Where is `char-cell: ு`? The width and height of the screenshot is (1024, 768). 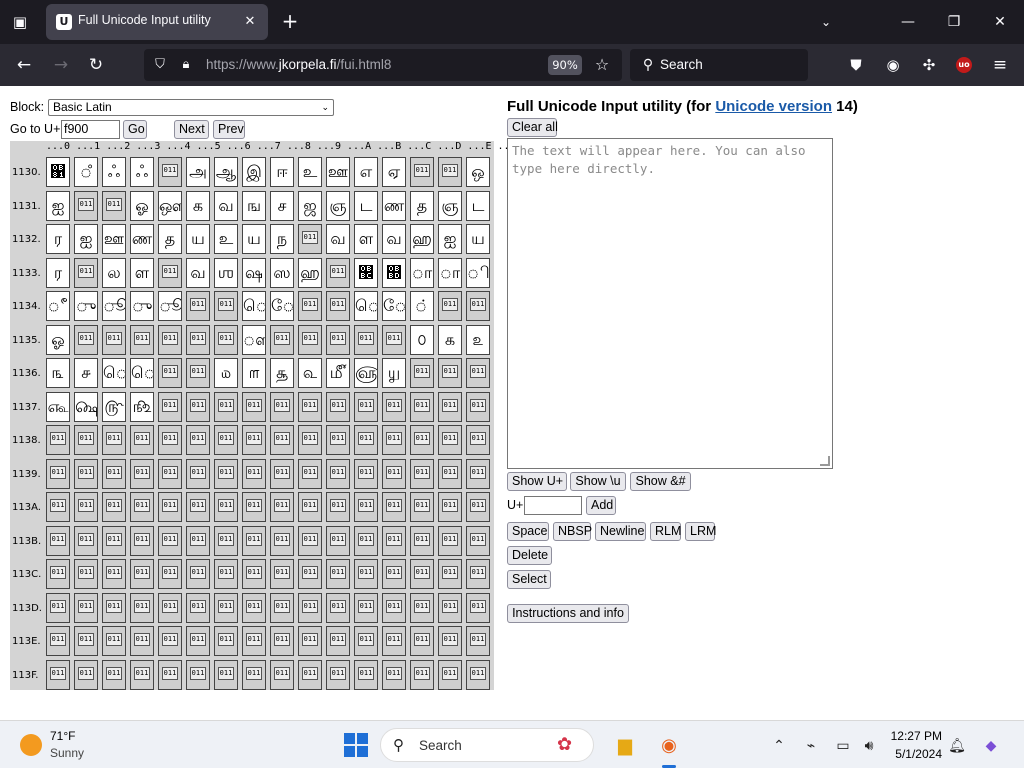
char-cell: ு is located at coordinates (86, 306).